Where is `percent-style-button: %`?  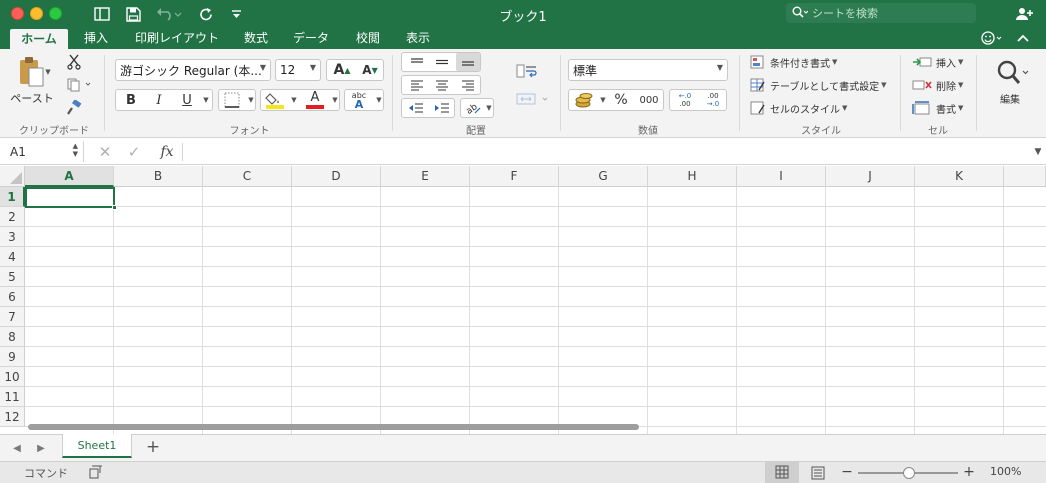 percent-style-button: % is located at coordinates (621, 100).